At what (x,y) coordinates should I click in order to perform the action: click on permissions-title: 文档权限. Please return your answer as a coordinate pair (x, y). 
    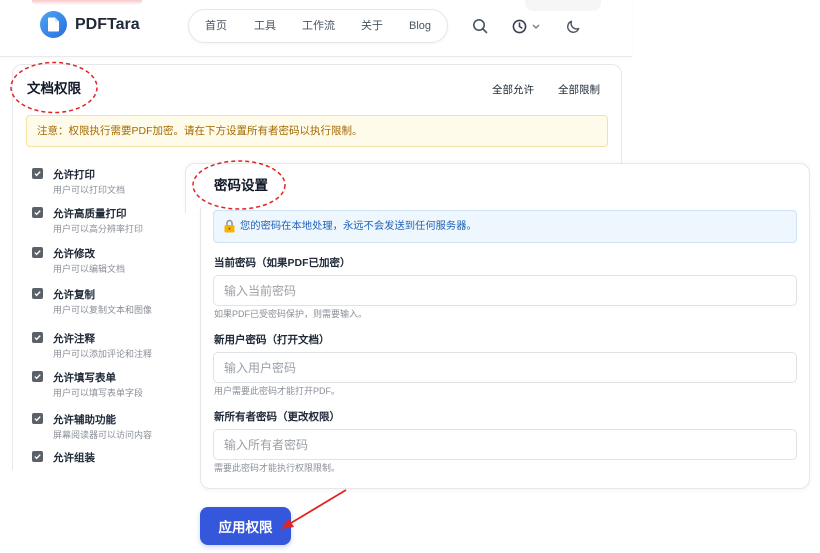
    Looking at the image, I should click on (54, 88).